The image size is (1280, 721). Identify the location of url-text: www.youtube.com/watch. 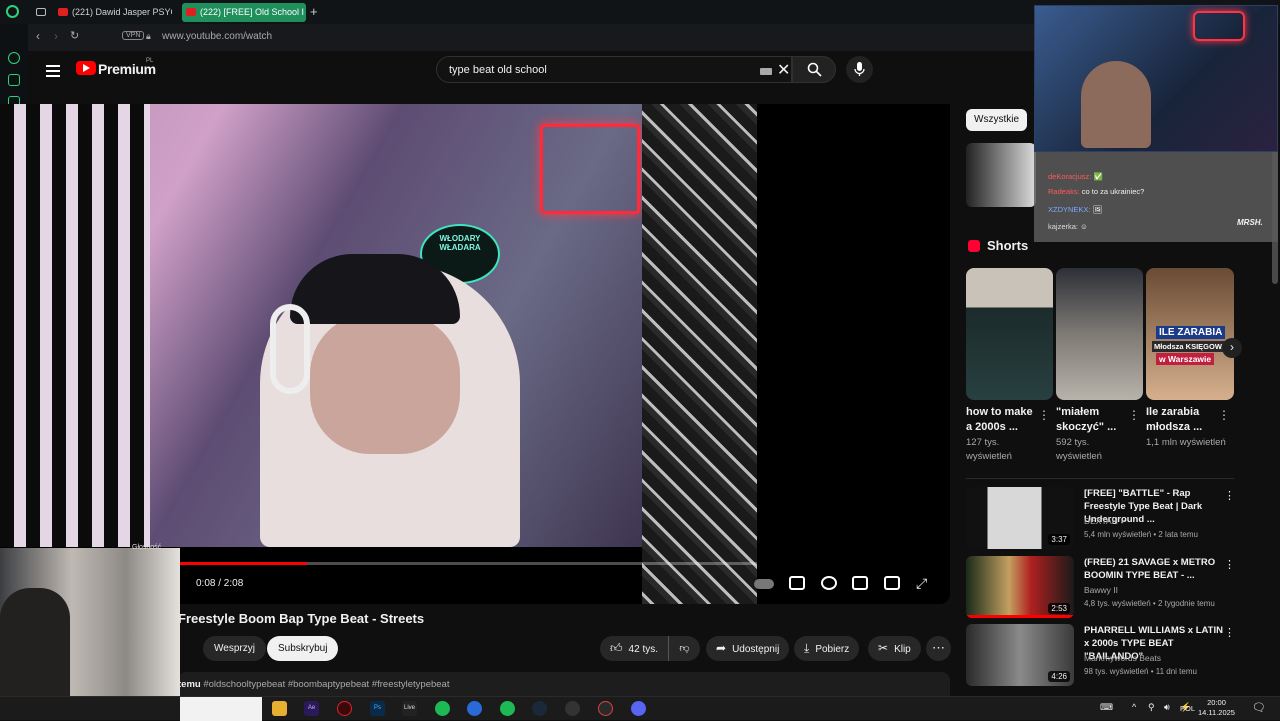
(217, 36).